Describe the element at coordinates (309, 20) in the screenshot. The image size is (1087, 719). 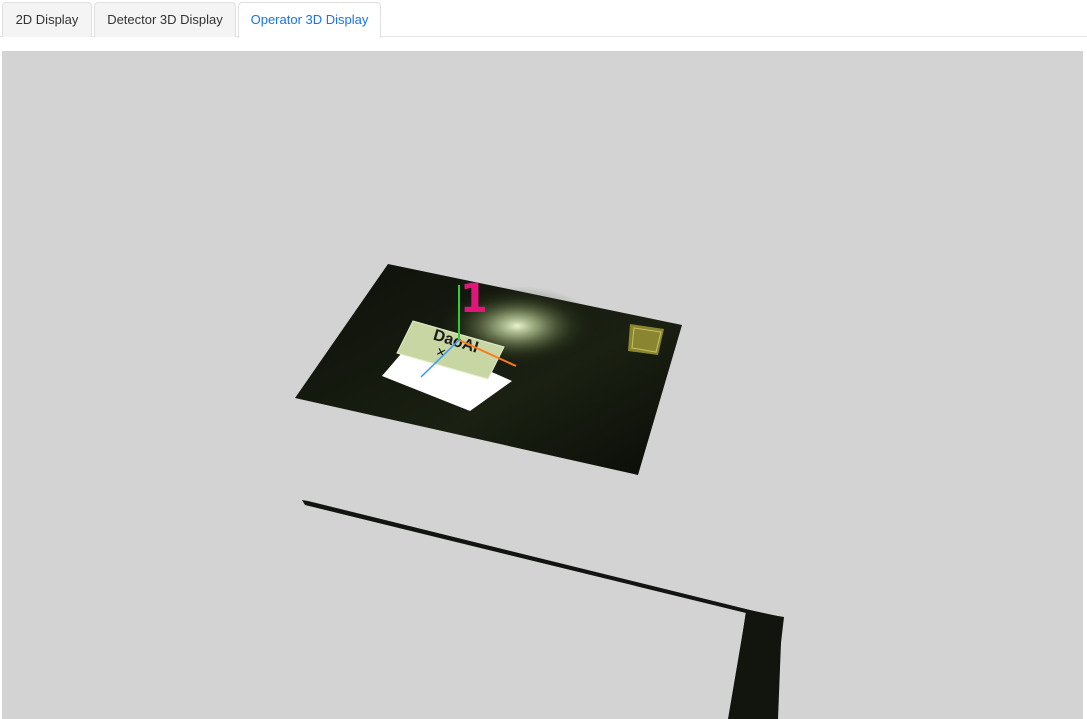
I see `tab-operator-3d-display: Operator 3D Display` at that location.